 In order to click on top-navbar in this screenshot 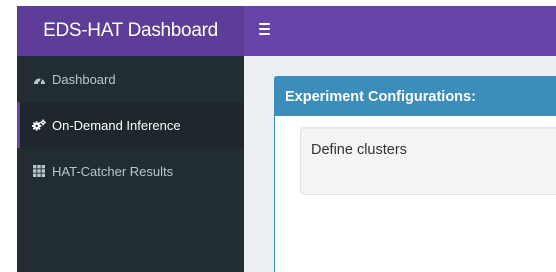, I will do `click(400, 31)`.